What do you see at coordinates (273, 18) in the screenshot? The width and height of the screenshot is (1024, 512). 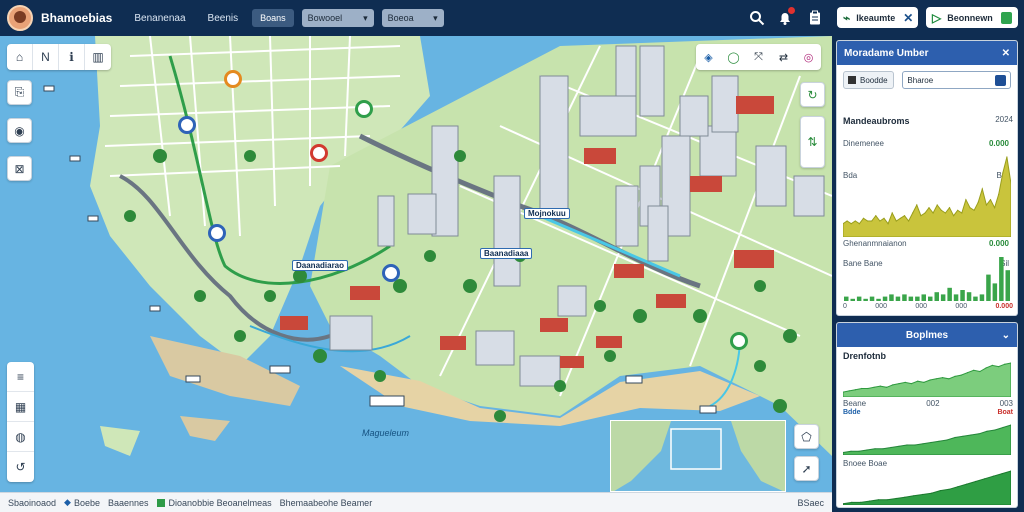 I see `nav-active-button: Boans` at bounding box center [273, 18].